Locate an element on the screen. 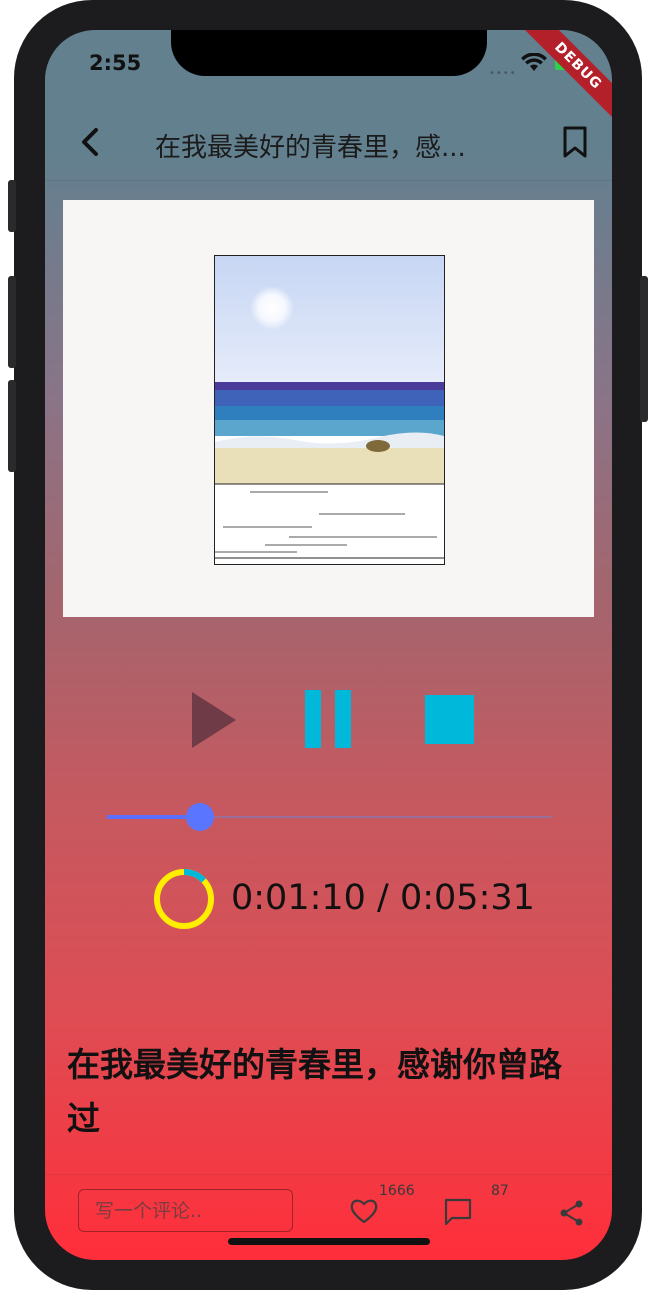 The width and height of the screenshot is (656, 1290). player-controls is located at coordinates (328, 725).